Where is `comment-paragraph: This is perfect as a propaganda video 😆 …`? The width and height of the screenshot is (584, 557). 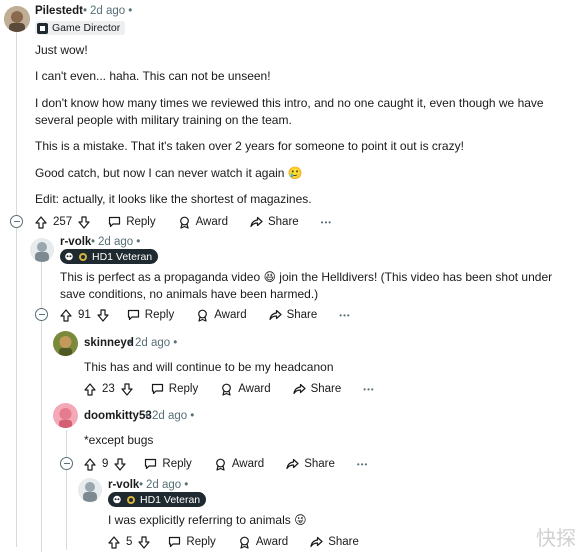
comment-paragraph: This is perfect as a propaganda video 😆 … is located at coordinates (306, 285).